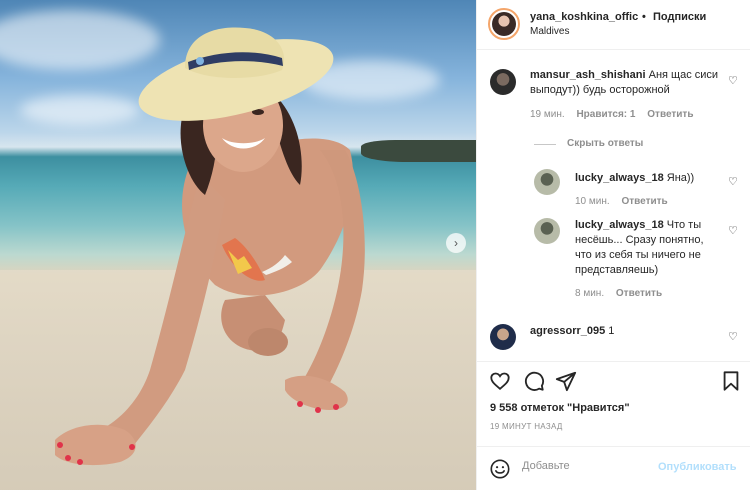  Describe the element at coordinates (613, 25) in the screenshot. I see `post-header: yana_koshkina_offic • Подписки Maldives` at that location.